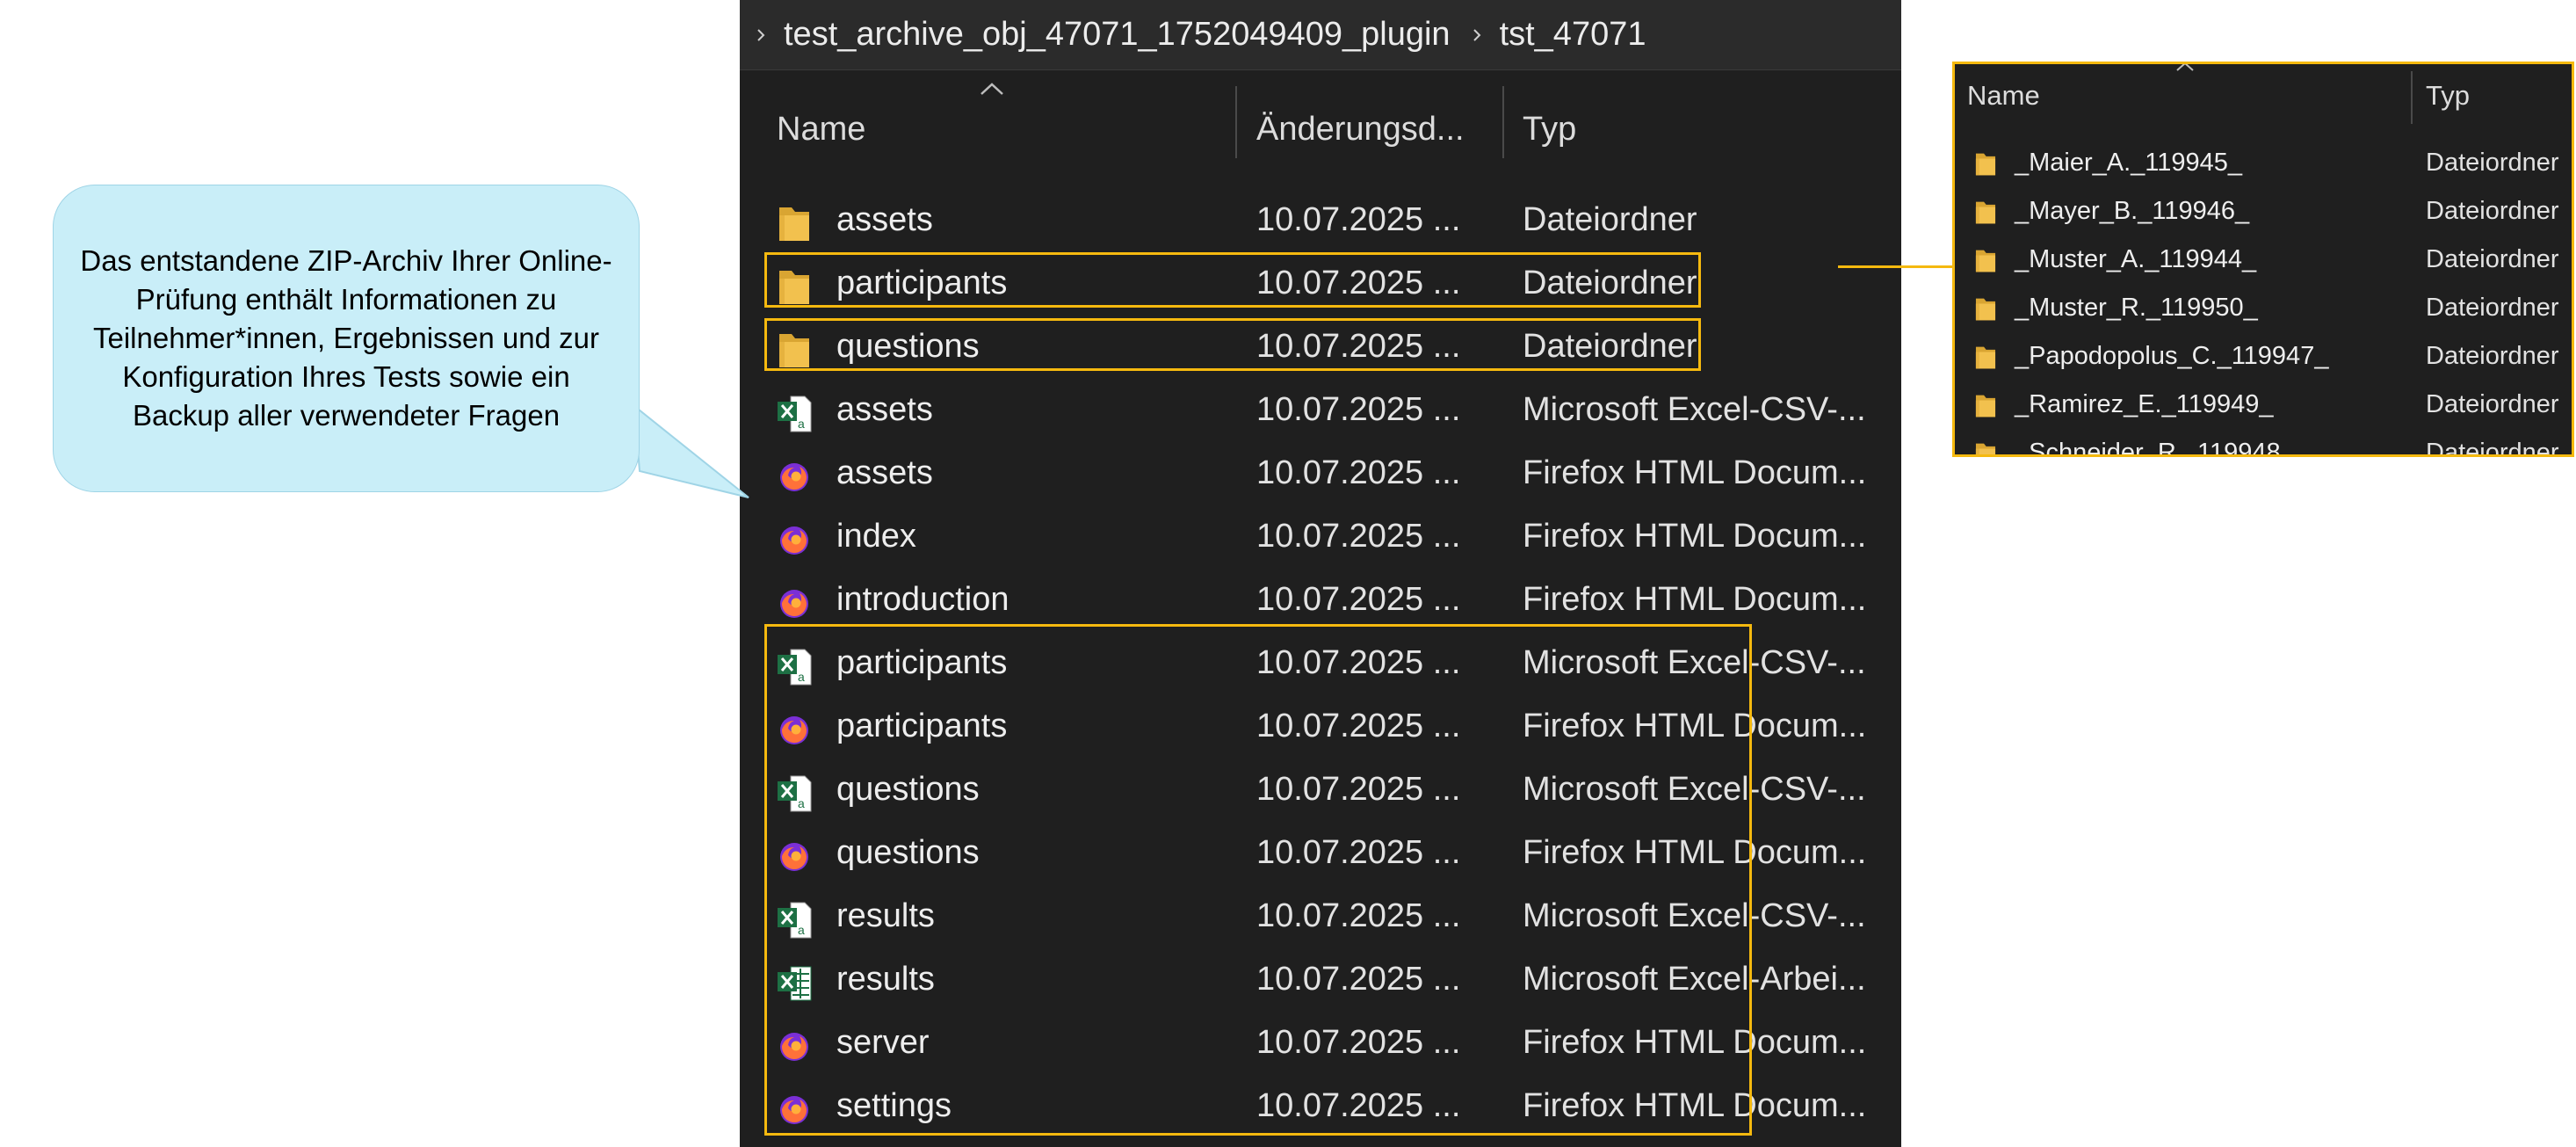 The width and height of the screenshot is (2576, 1147). I want to click on panel-column-header-type: Typ, so click(2448, 96).